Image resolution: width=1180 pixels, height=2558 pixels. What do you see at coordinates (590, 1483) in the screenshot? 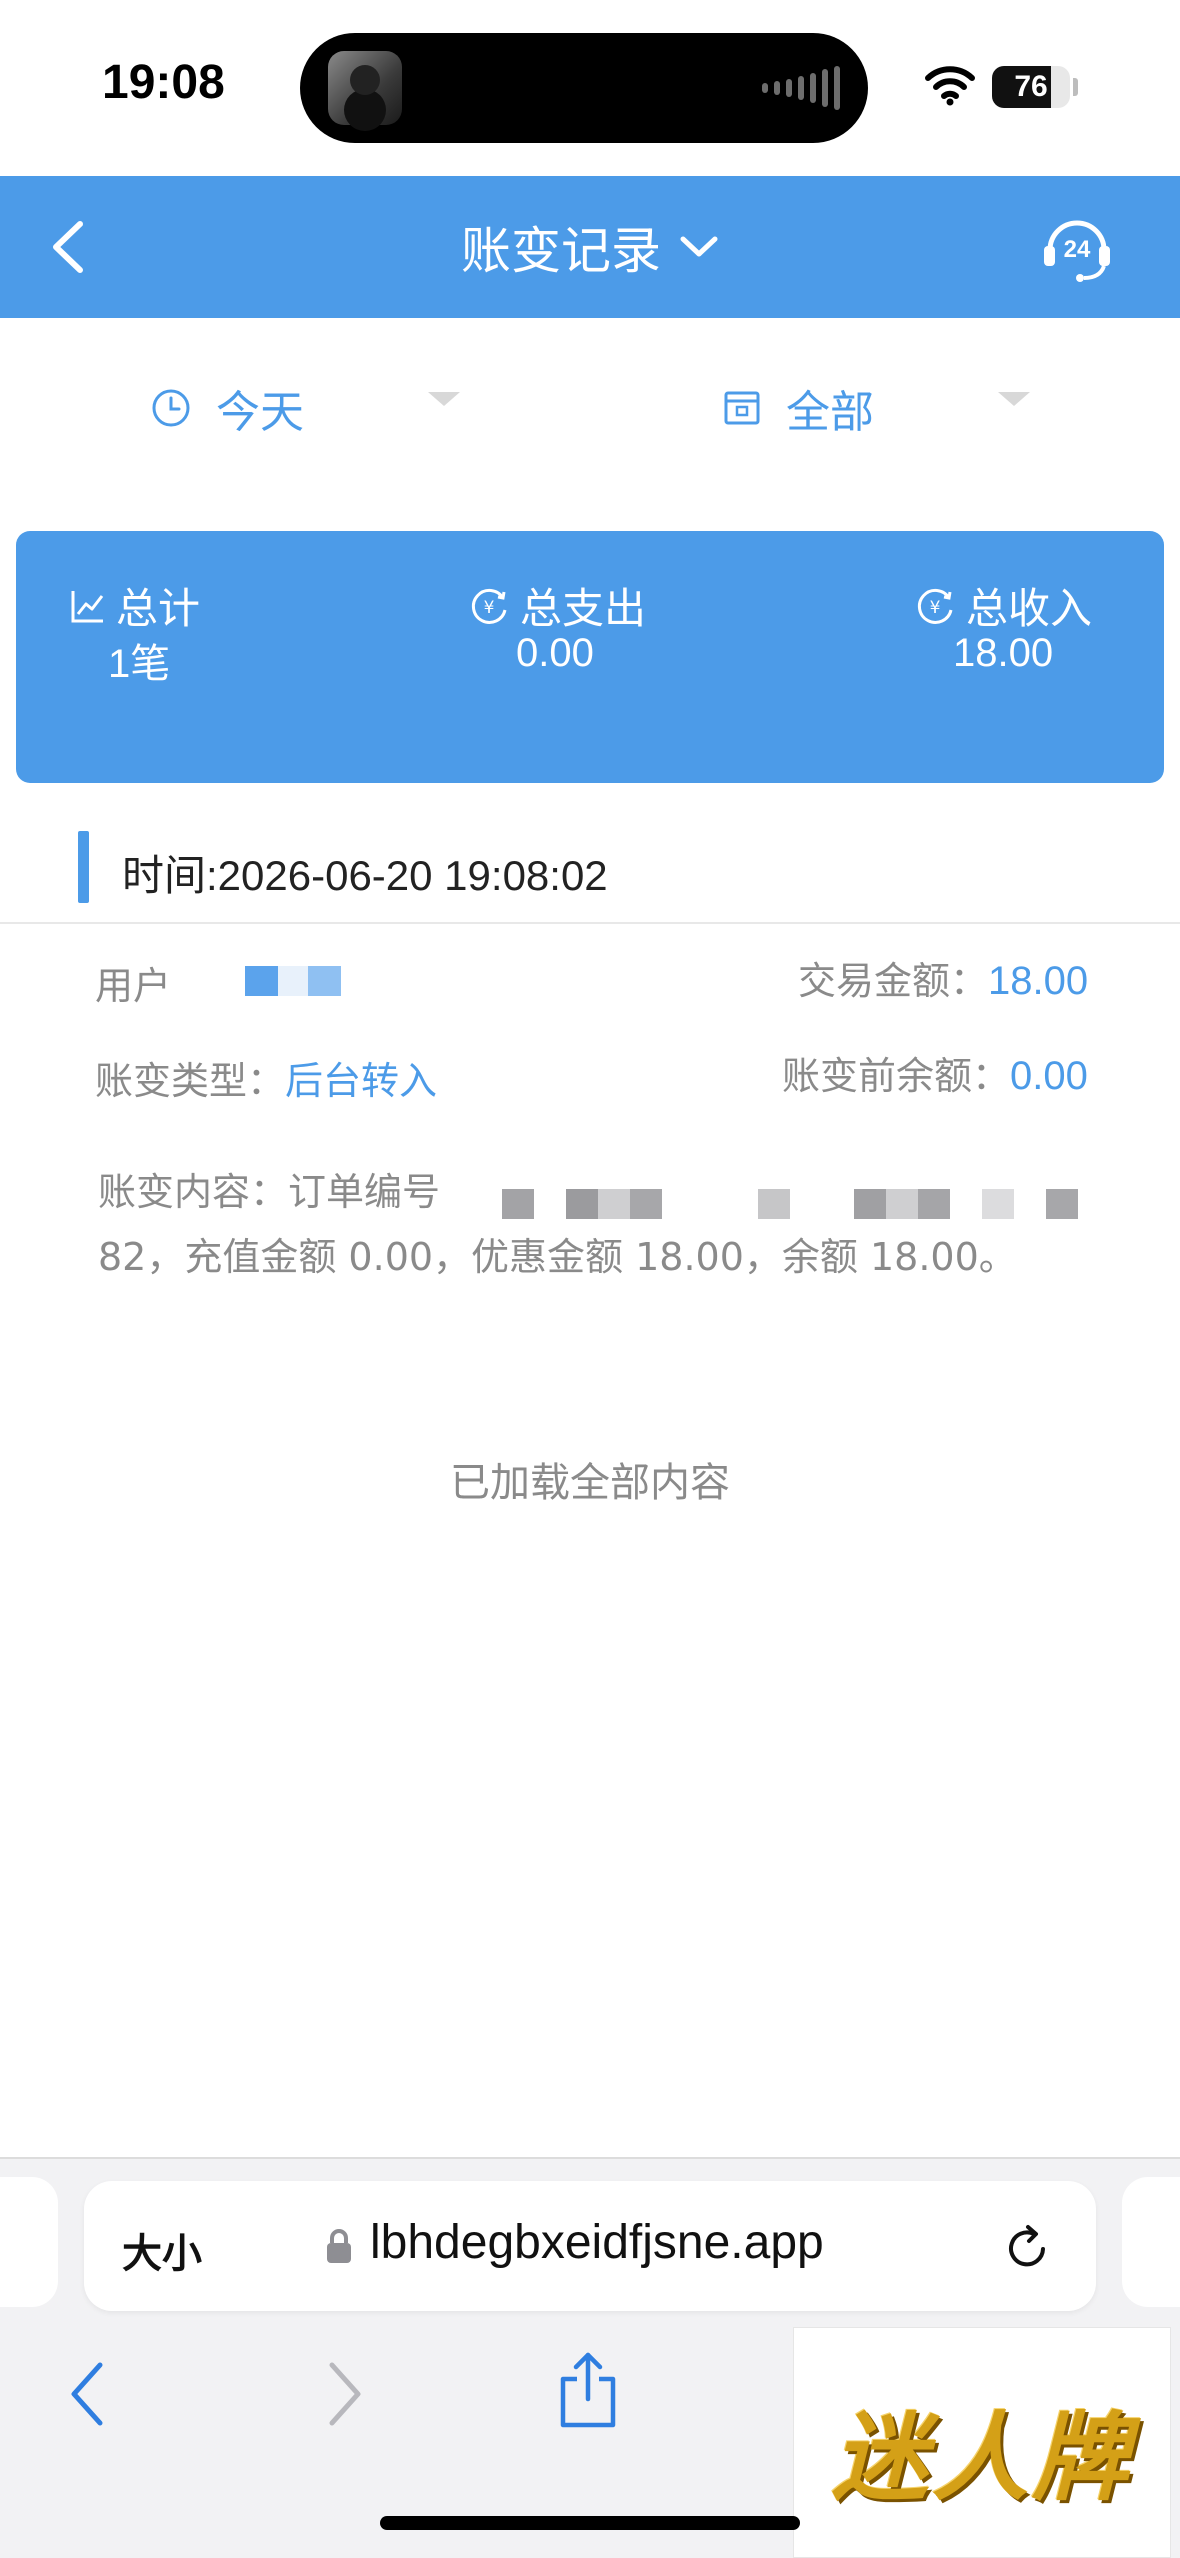
I see `list-end-text: 已加载全部内容` at bounding box center [590, 1483].